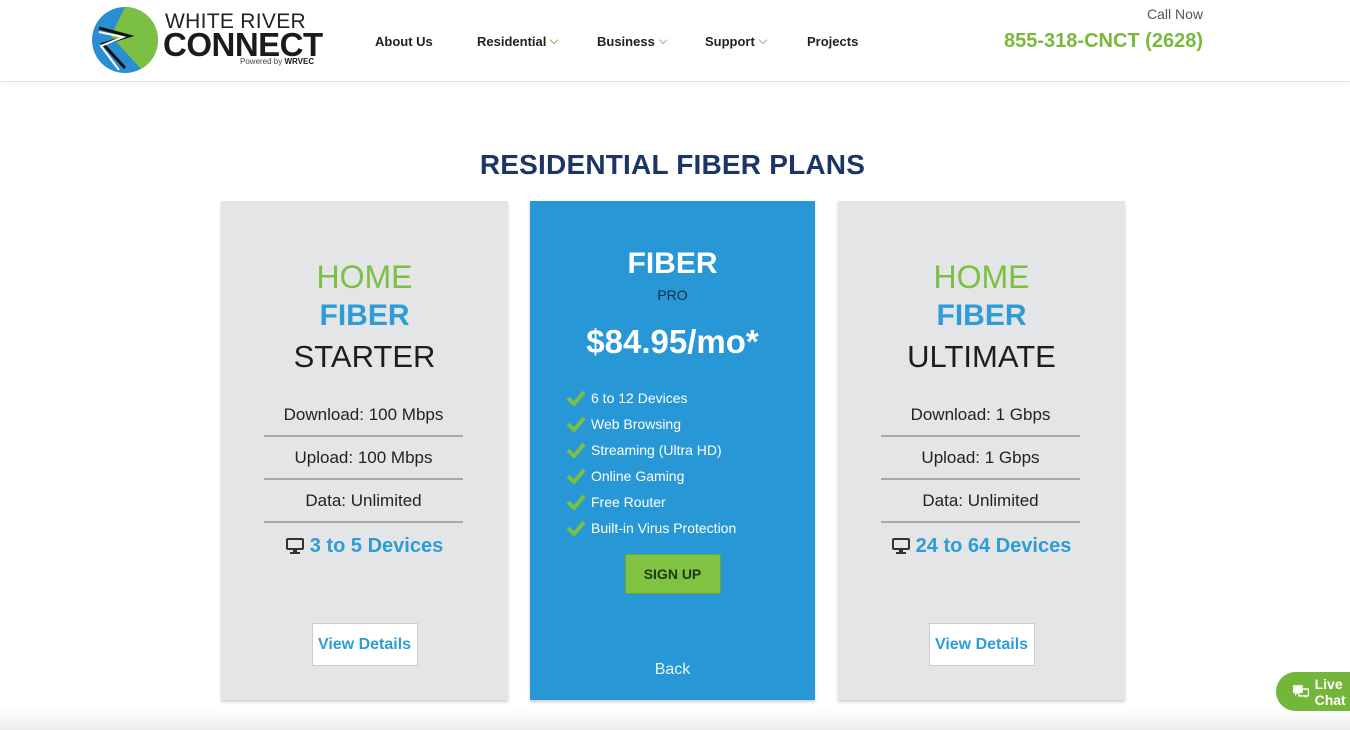  I want to click on logo-powered-by: Powered by WRVEC, so click(277, 61).